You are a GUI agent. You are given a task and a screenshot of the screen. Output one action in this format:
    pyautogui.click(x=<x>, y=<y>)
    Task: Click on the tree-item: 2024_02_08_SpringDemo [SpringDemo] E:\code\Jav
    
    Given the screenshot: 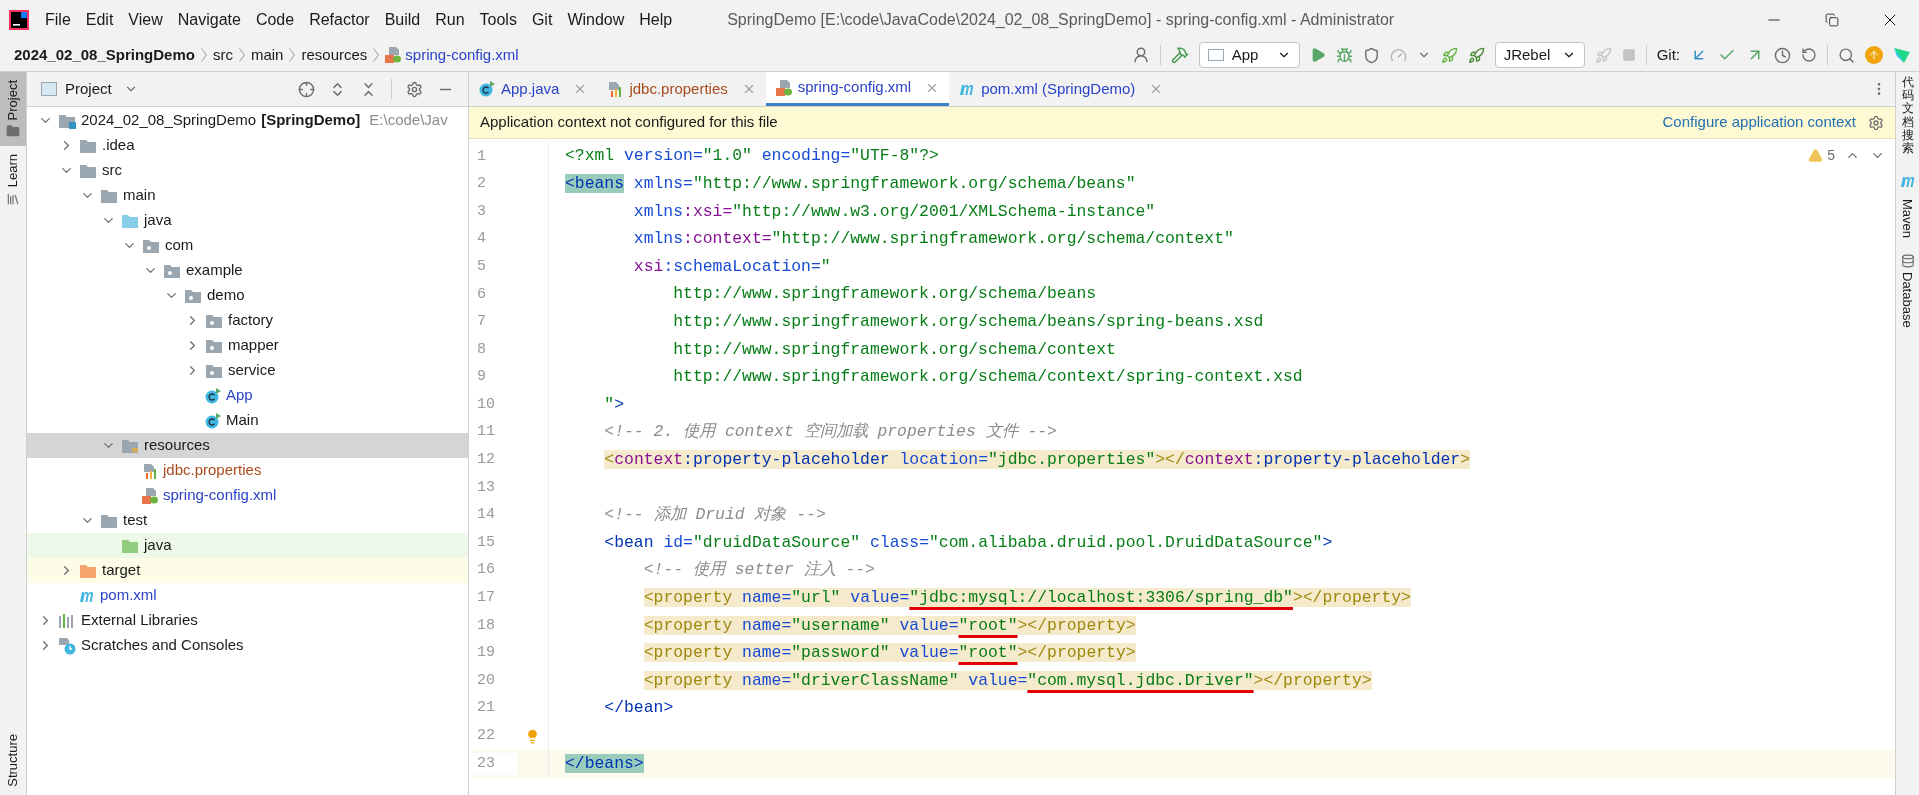 What is the action you would take?
    pyautogui.click(x=247, y=120)
    